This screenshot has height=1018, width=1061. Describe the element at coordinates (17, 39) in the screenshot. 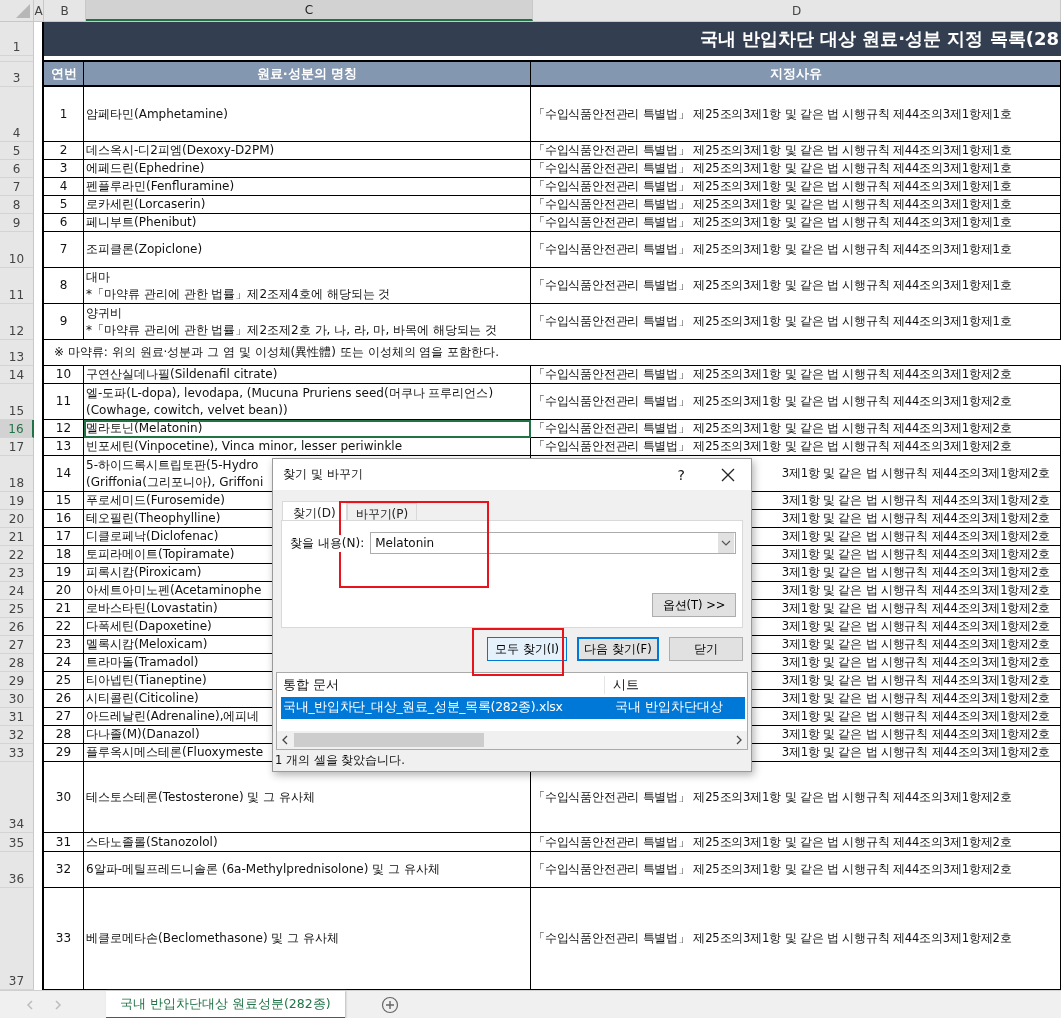

I see `row-header: 1` at that location.